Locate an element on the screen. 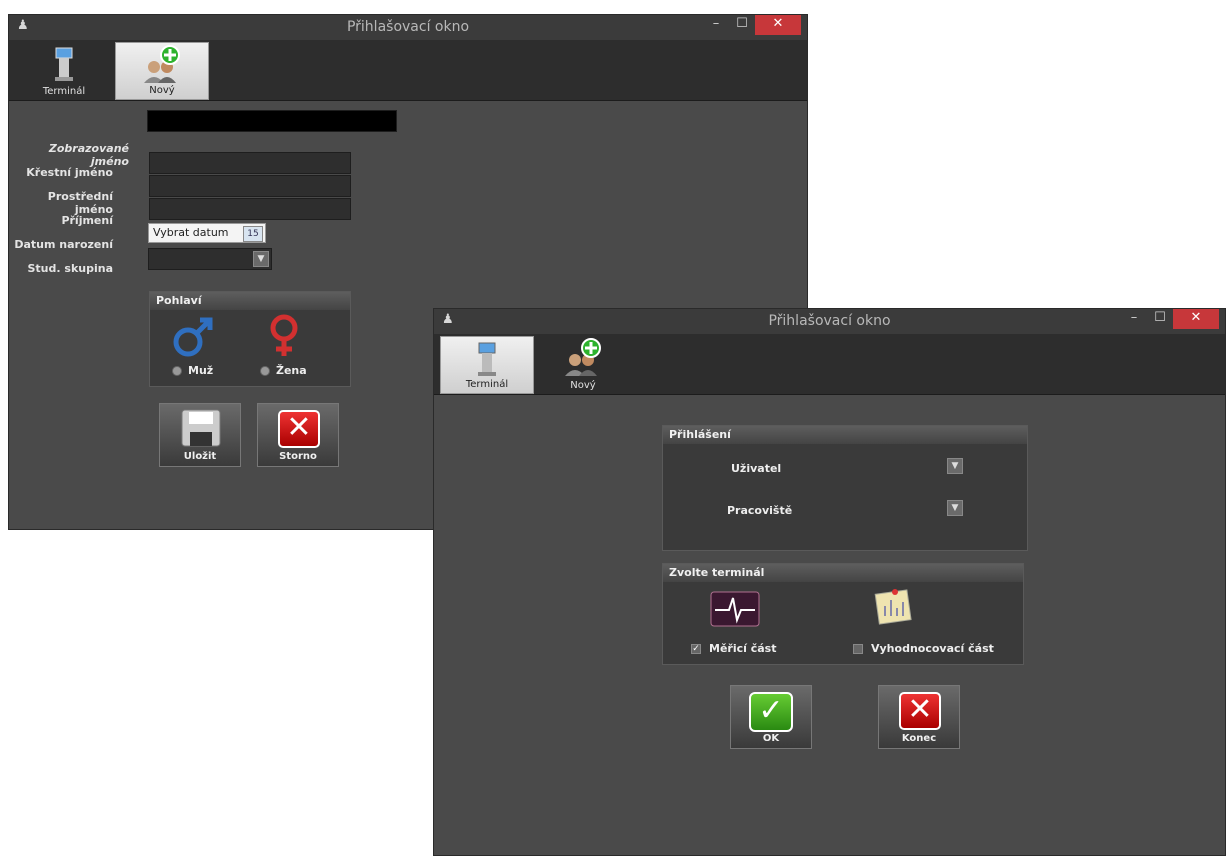 Image resolution: width=1226 pixels, height=856 pixels. save-button: Uložit is located at coordinates (200, 435).